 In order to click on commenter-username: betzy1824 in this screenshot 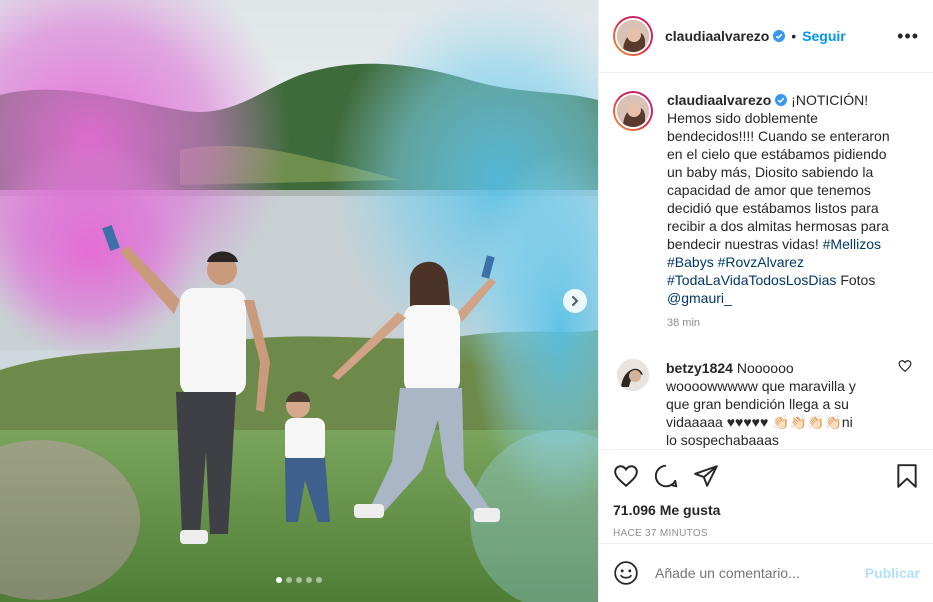, I will do `click(699, 368)`.